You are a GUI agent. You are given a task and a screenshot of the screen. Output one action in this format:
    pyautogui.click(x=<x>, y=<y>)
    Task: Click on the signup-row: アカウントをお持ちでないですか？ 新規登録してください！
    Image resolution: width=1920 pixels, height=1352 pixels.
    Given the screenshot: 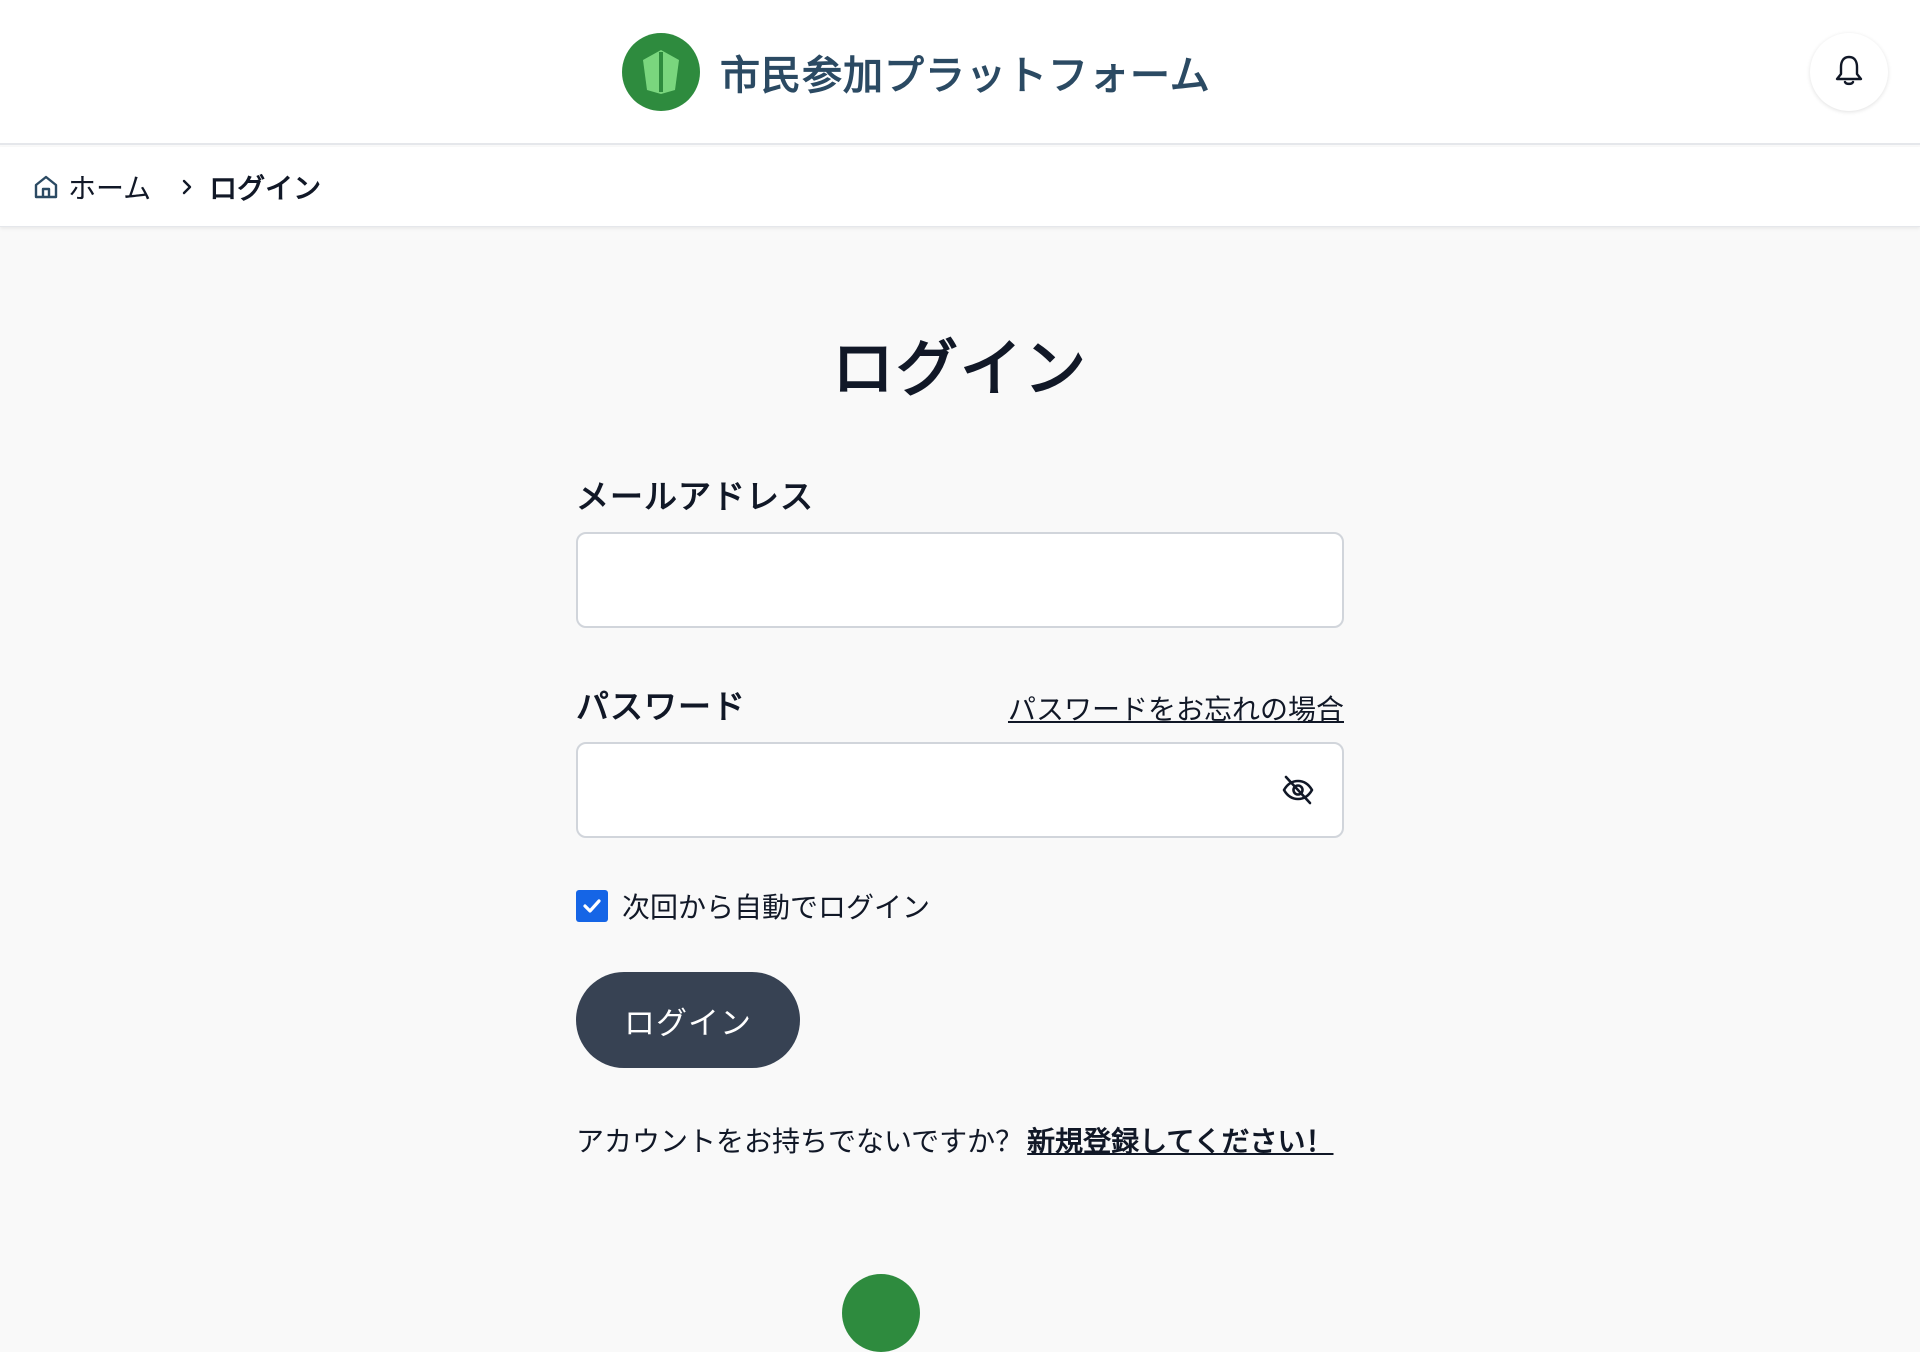 What is the action you would take?
    pyautogui.click(x=960, y=1140)
    